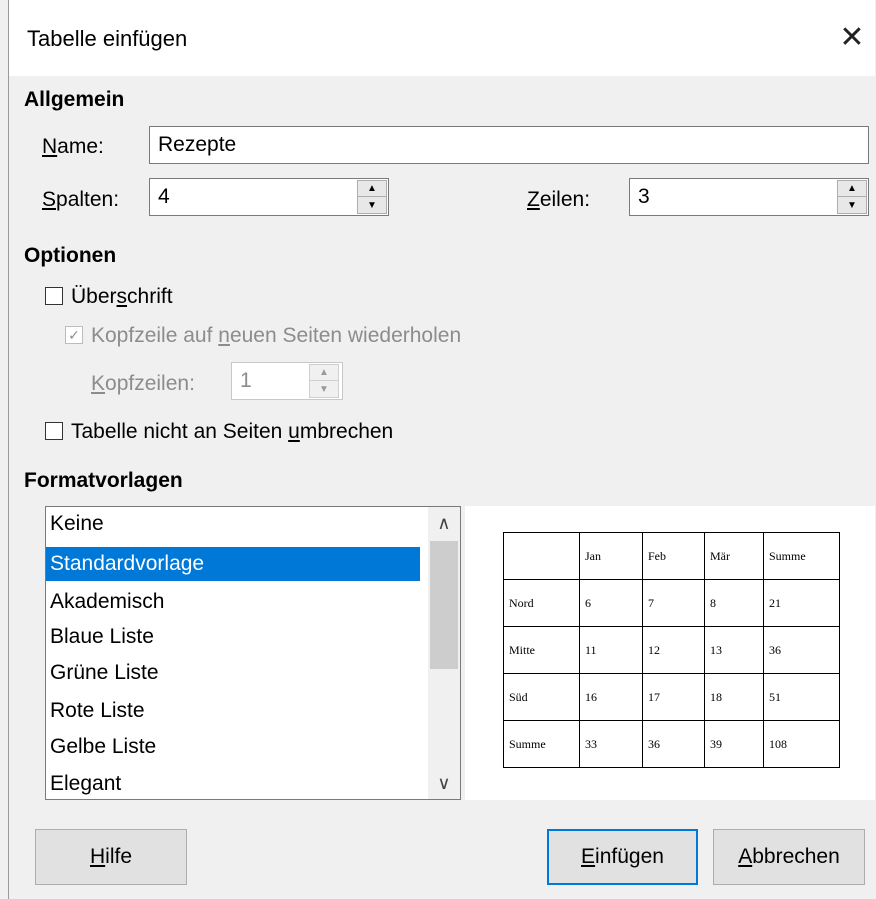  I want to click on list-item: Keine, so click(233, 524).